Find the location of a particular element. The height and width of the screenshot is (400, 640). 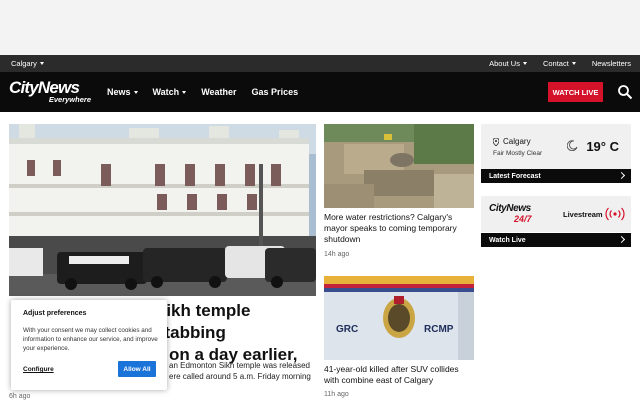

livestream-label: Livestream is located at coordinates (583, 214).